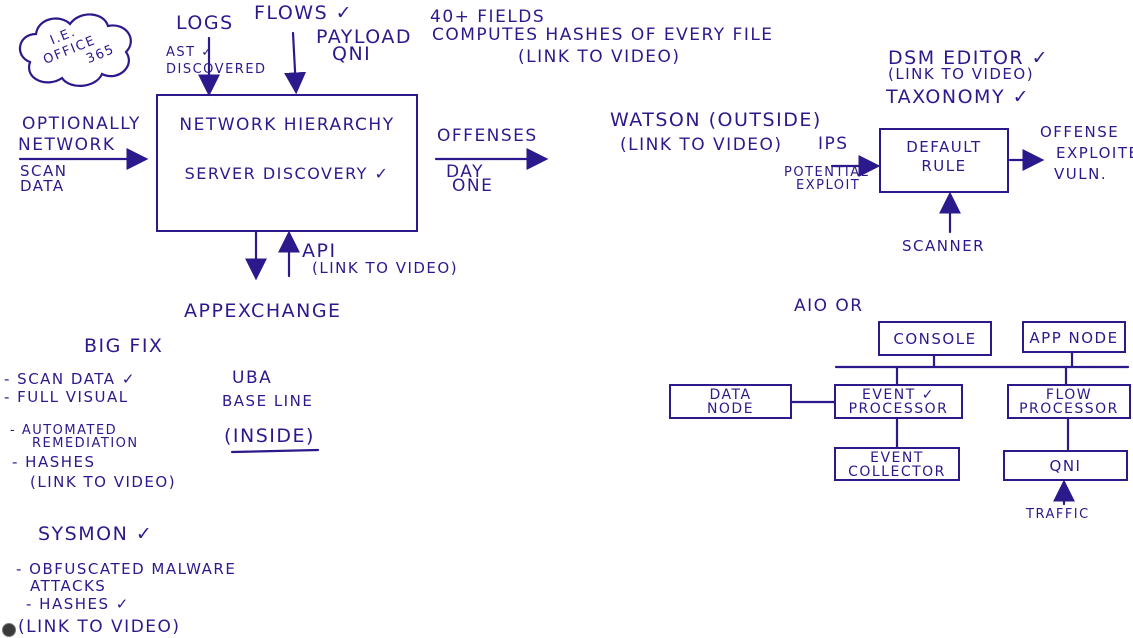 The height and width of the screenshot is (638, 1133). What do you see at coordinates (67, 145) in the screenshot?
I see `network-label: NETWORK` at bounding box center [67, 145].